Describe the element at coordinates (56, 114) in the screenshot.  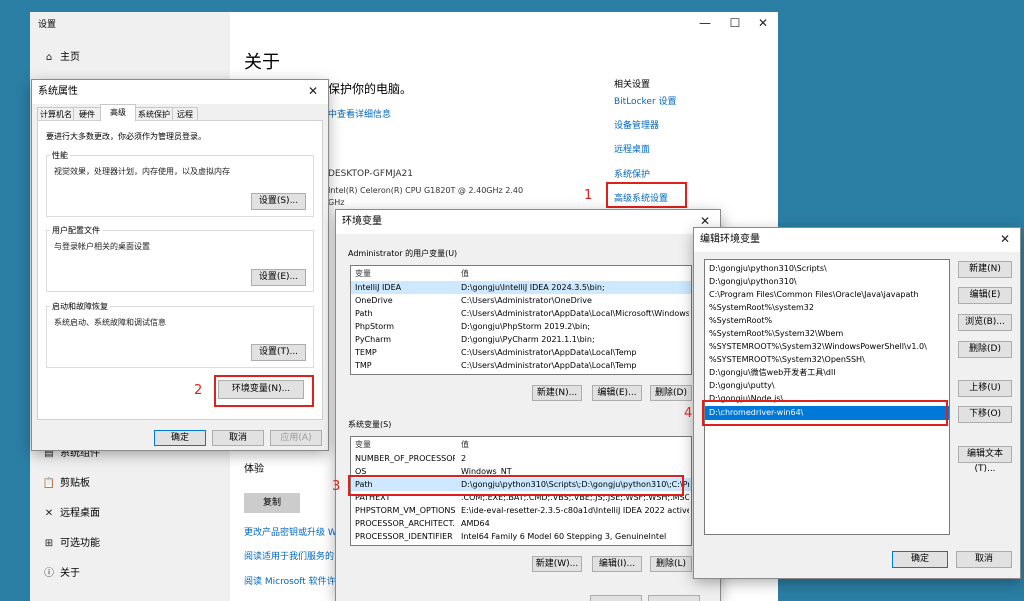
I see `tab-computer-name: 计算机名` at that location.